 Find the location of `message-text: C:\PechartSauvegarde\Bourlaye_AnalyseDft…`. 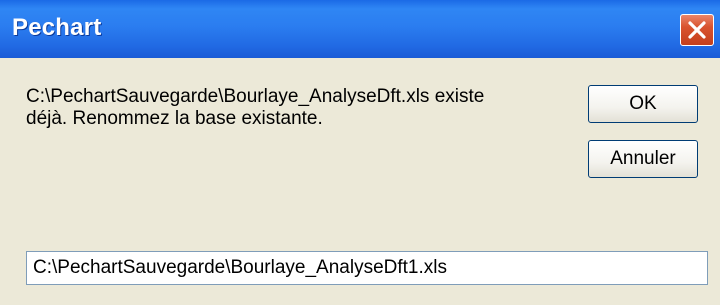

message-text: C:\PechartSauvegarde\Bourlaye_AnalyseDft… is located at coordinates (255, 107).